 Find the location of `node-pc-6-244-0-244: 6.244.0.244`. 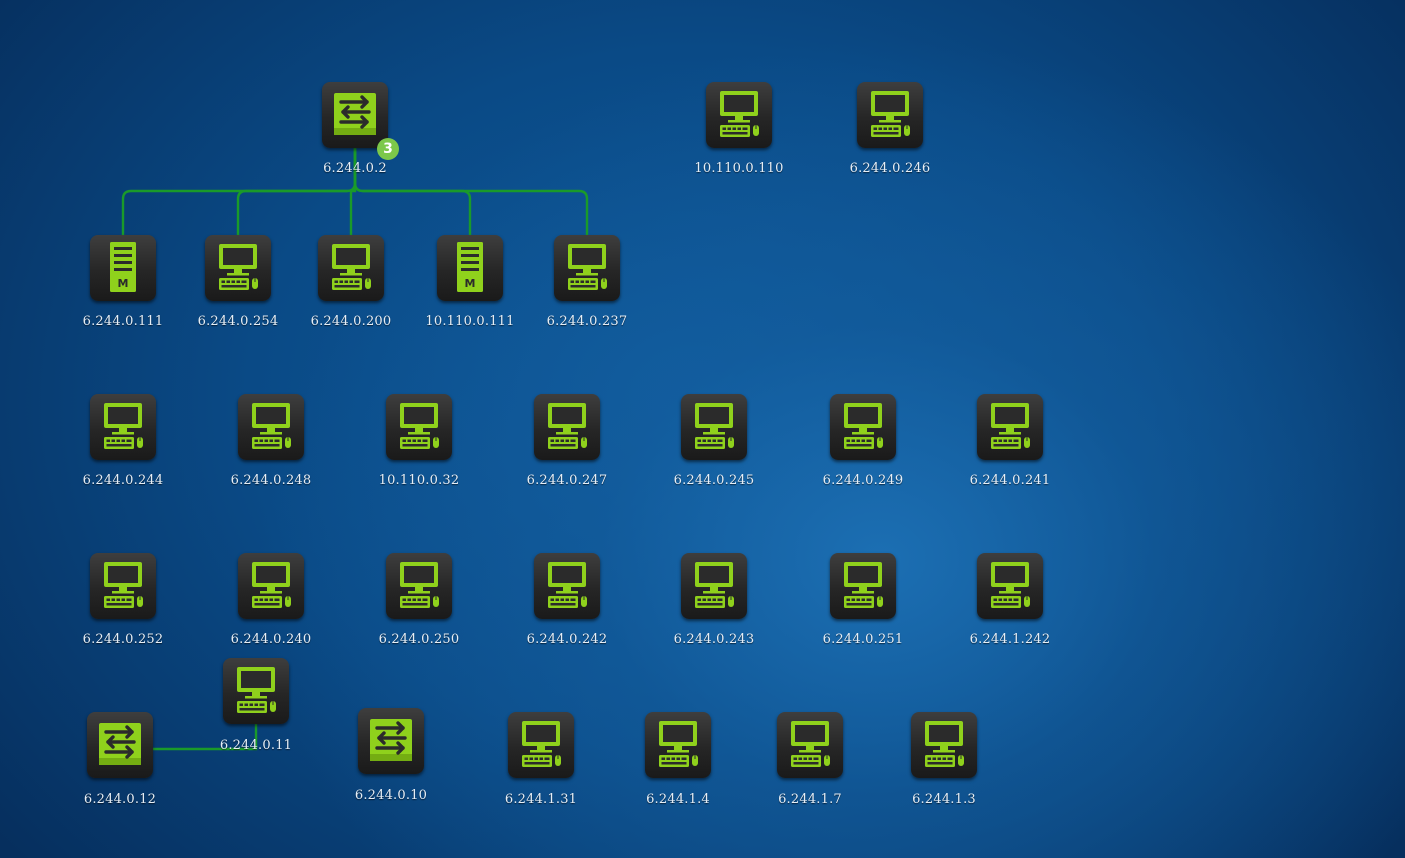

node-pc-6-244-0-244: 6.244.0.244 is located at coordinates (123, 449).